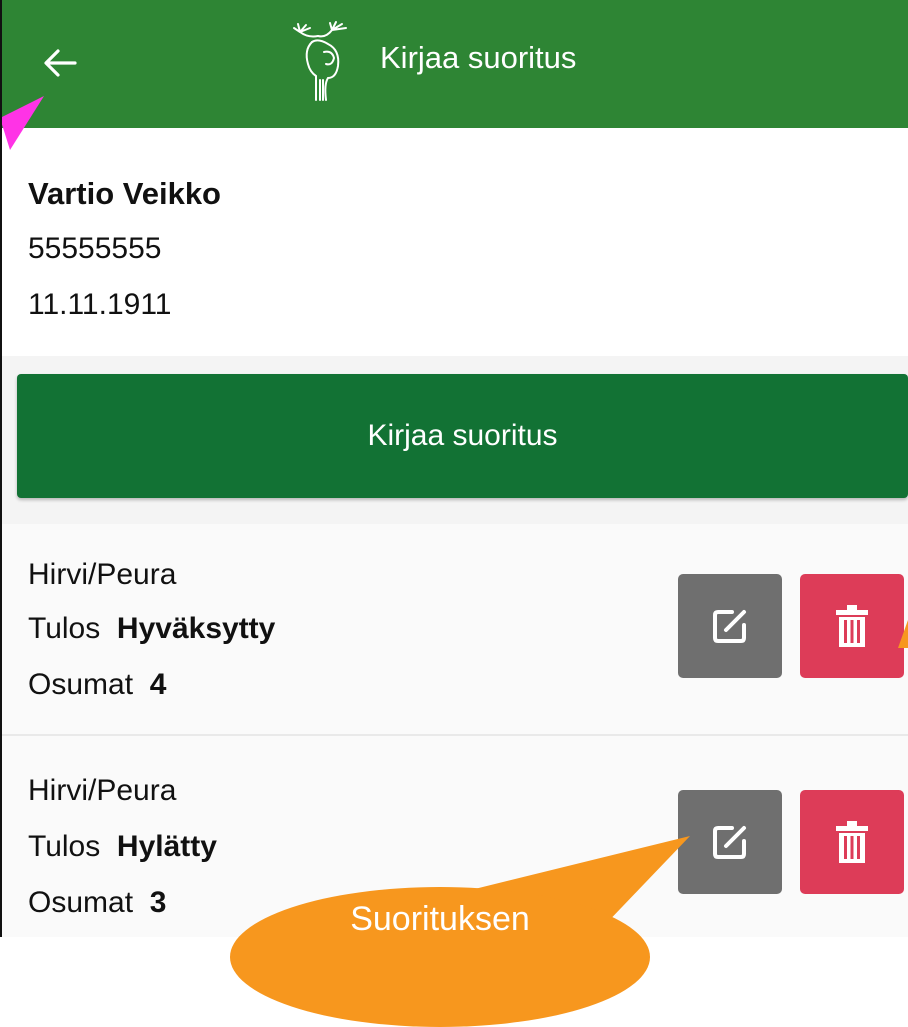 The width and height of the screenshot is (908, 1027). What do you see at coordinates (462, 436) in the screenshot?
I see `record-performance-button: Kirjaa suoritus` at bounding box center [462, 436].